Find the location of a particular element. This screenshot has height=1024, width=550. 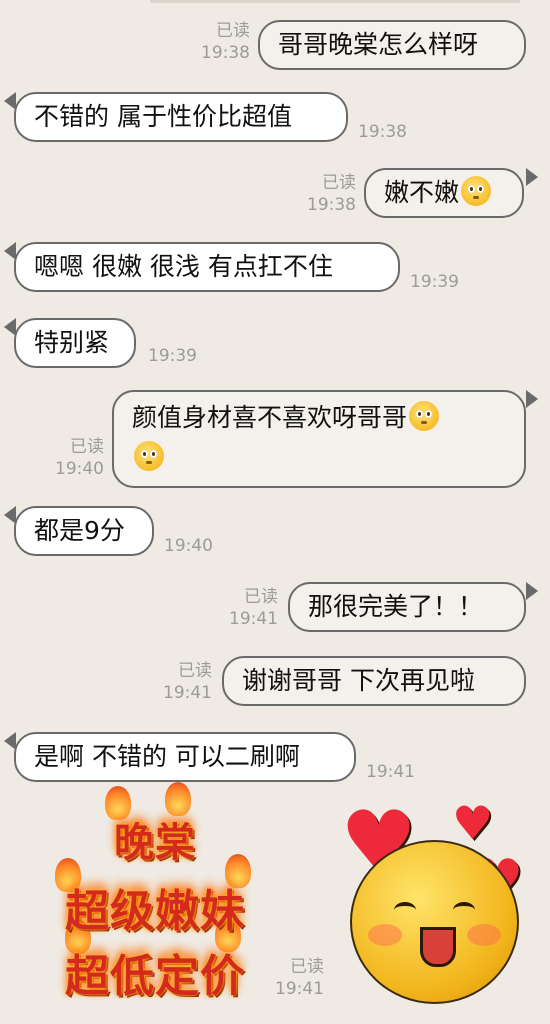

message-bubble-received: 特别紧 is located at coordinates (75, 343).